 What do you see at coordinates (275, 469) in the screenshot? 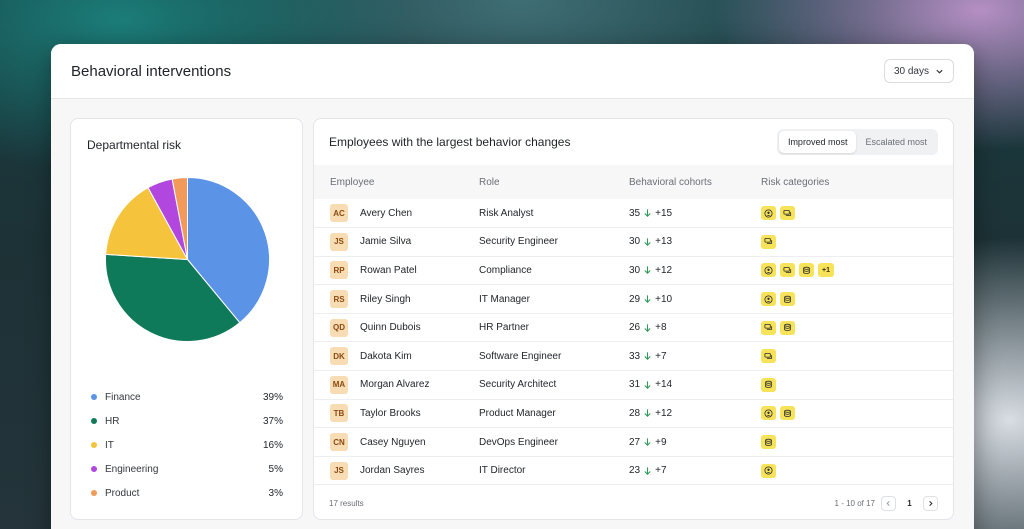
I see `legend-percent: 5%` at bounding box center [275, 469].